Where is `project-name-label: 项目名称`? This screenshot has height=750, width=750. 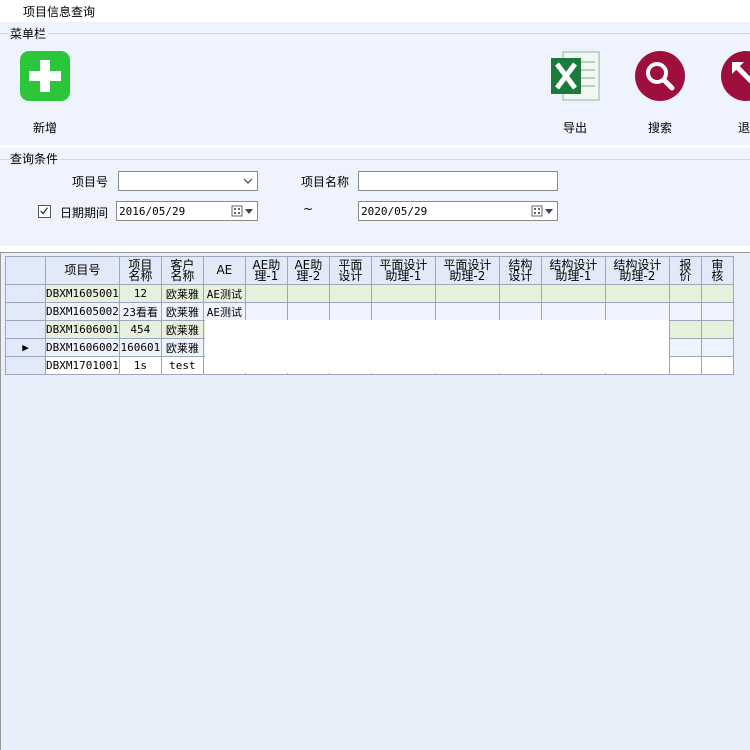
project-name-label: 项目名称 is located at coordinates (325, 182).